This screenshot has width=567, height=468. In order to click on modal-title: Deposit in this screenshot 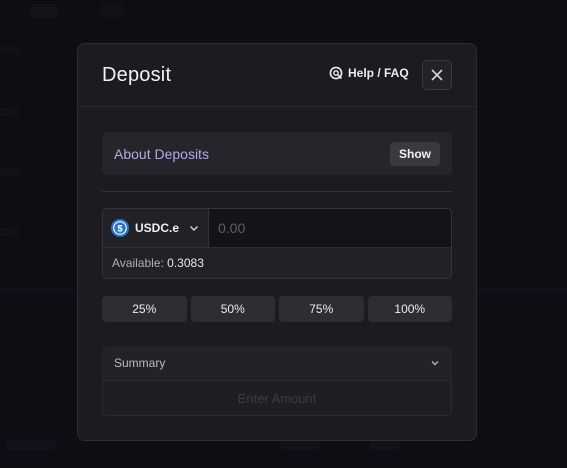, I will do `click(137, 74)`.